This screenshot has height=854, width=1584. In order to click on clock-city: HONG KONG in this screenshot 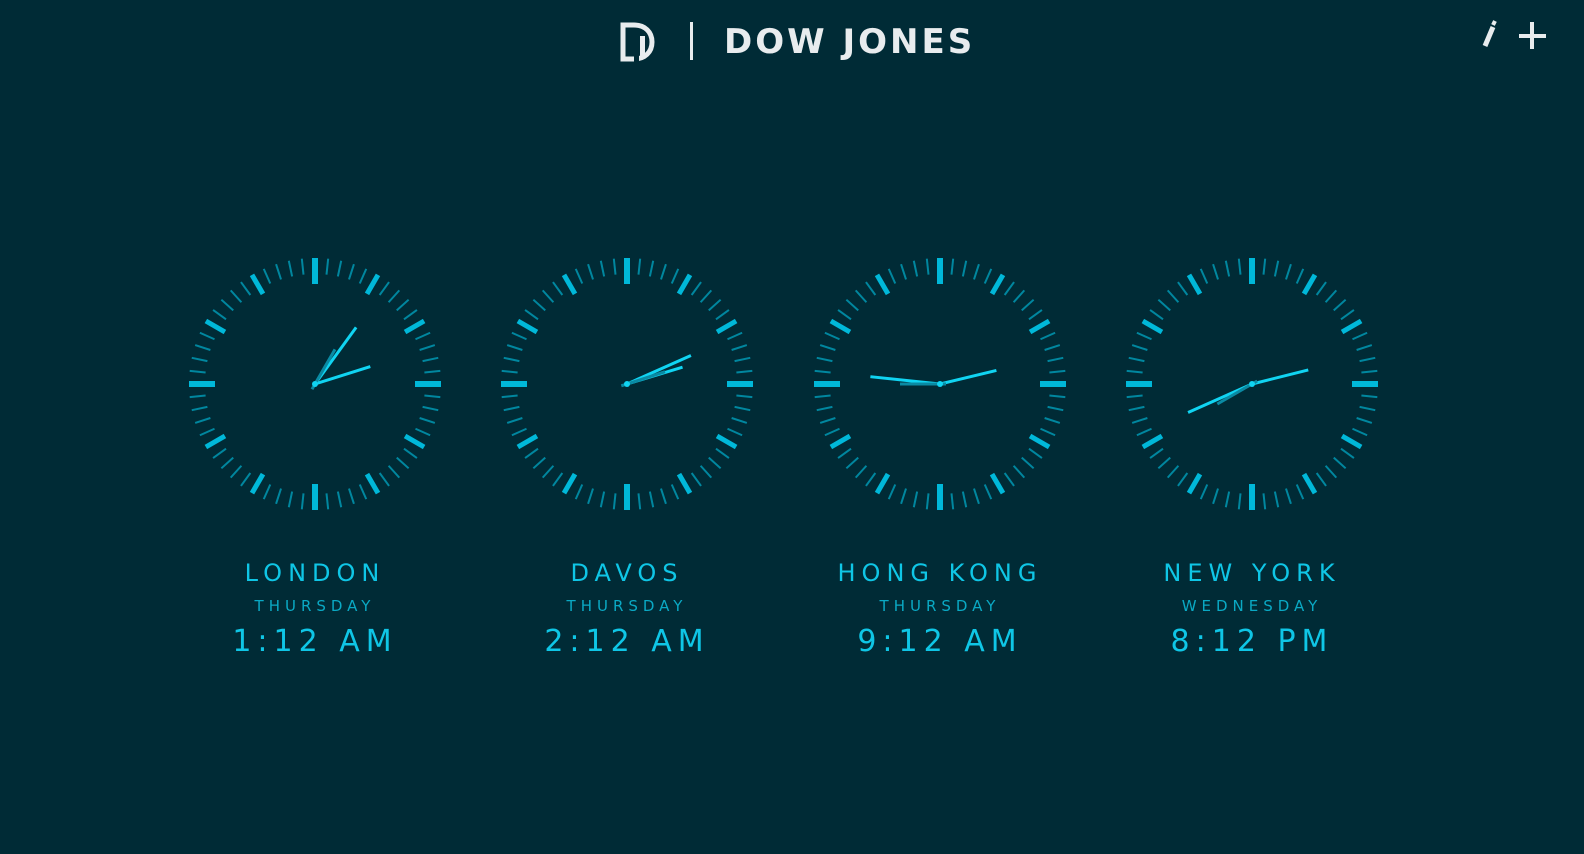, I will do `click(940, 573)`.